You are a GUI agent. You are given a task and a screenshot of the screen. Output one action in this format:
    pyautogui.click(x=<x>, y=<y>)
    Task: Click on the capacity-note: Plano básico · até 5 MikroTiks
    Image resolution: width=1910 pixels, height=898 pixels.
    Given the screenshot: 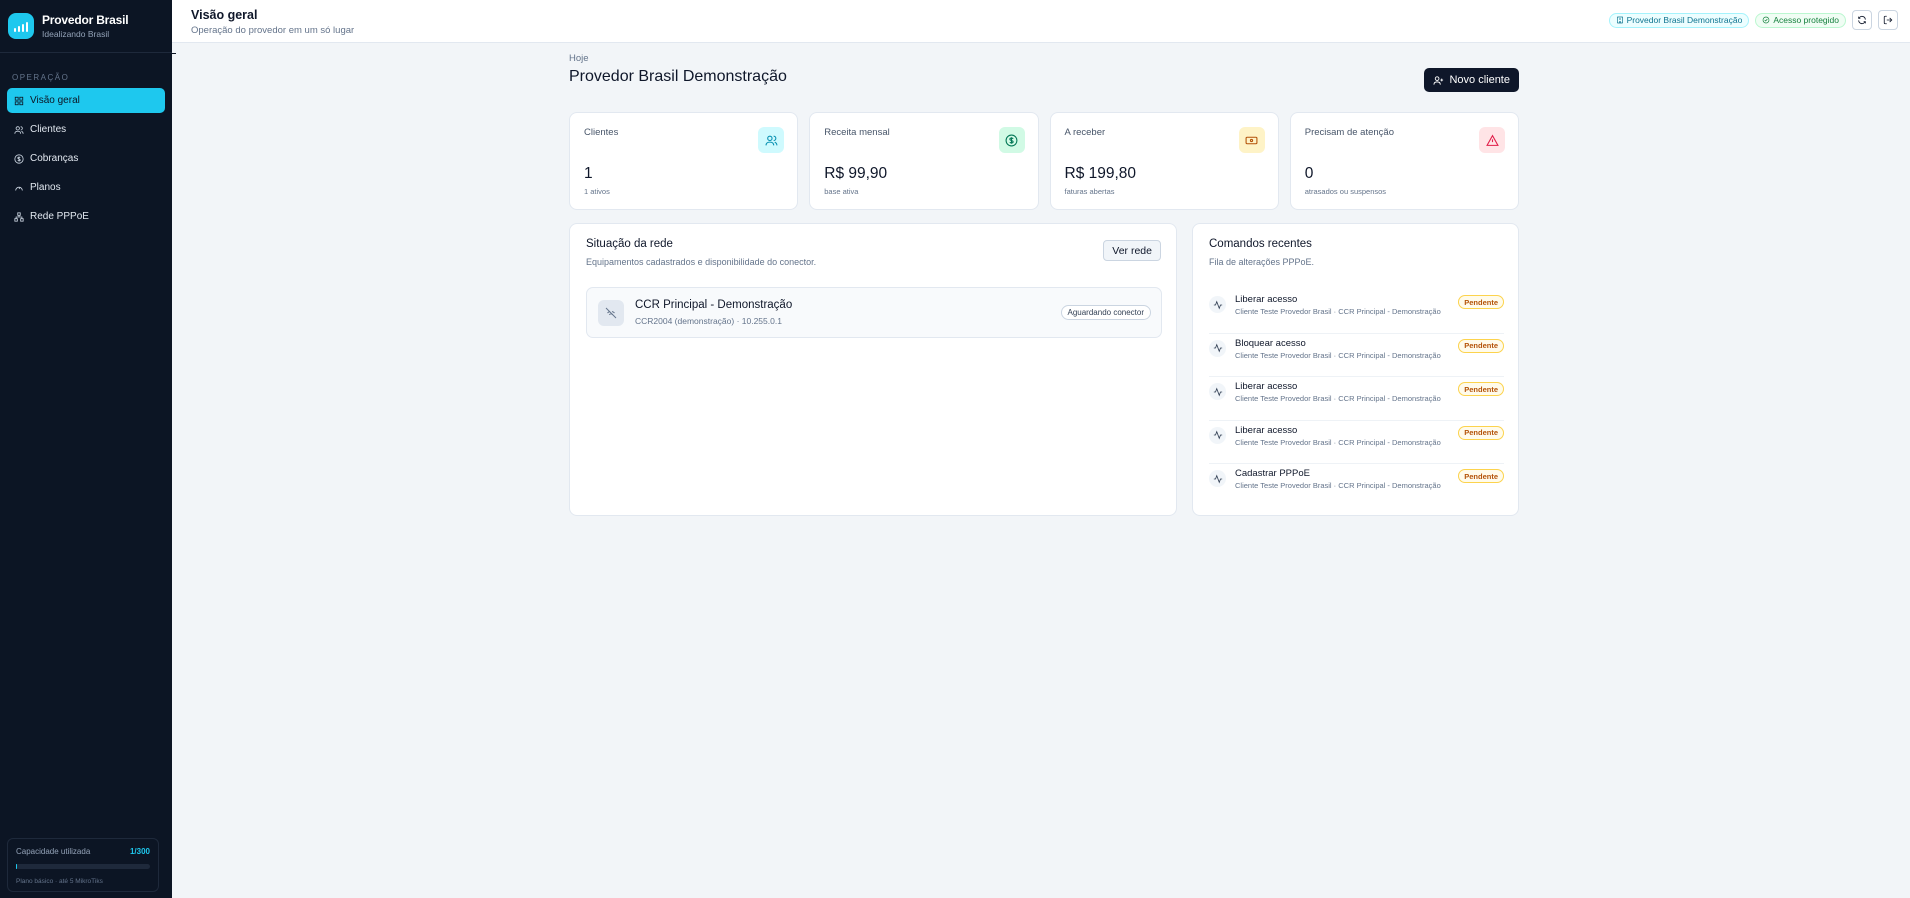 What is the action you would take?
    pyautogui.click(x=59, y=881)
    